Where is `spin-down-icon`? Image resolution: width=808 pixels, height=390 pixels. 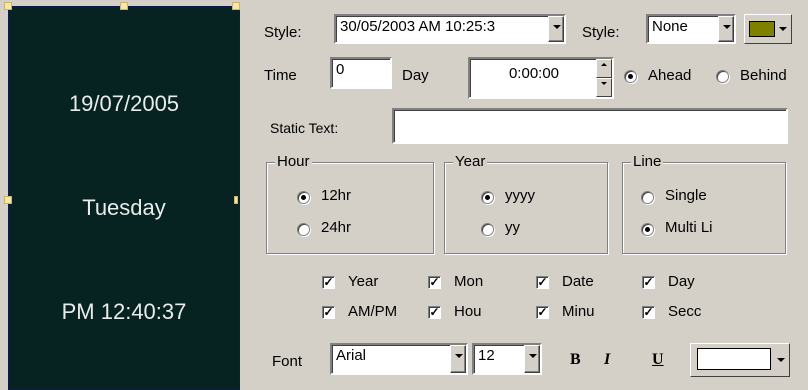 spin-down-icon is located at coordinates (604, 87).